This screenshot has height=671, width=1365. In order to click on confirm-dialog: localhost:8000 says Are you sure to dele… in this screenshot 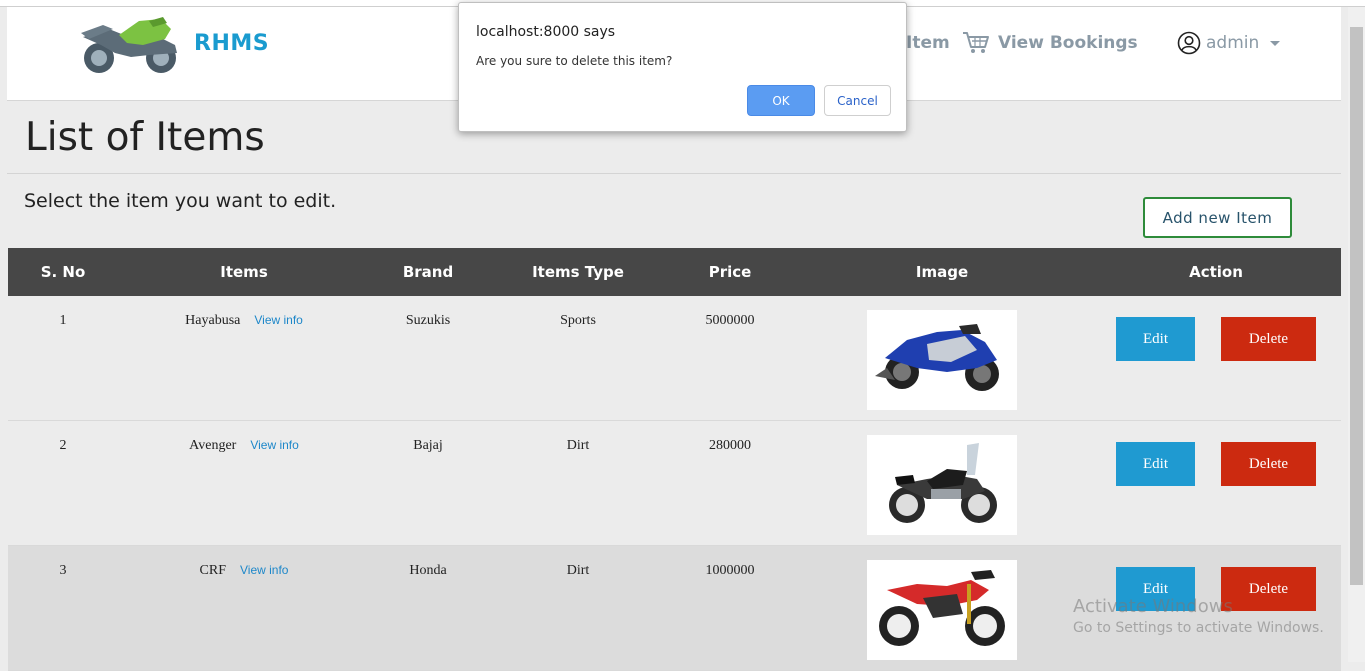, I will do `click(682, 67)`.